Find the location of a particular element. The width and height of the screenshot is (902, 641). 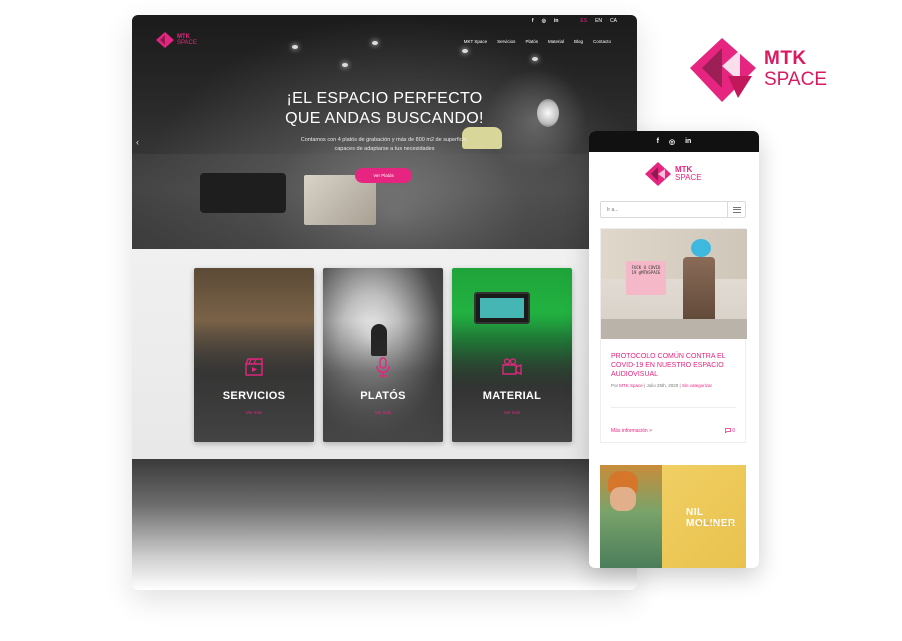

desktop-logo-text: MTK SPACE is located at coordinates (187, 40).